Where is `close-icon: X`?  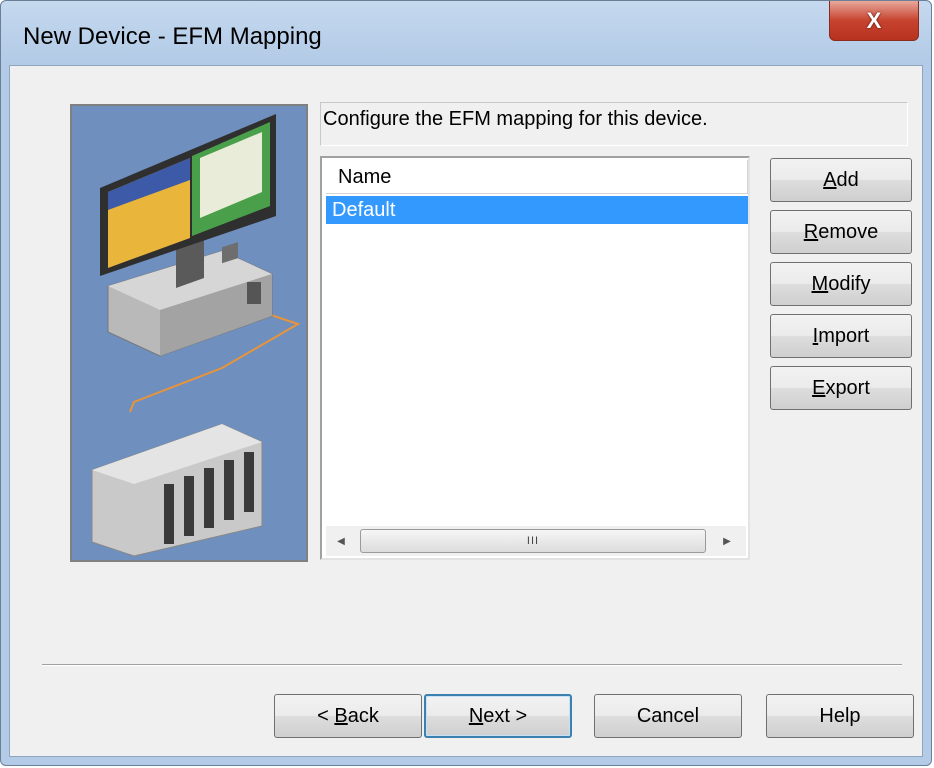
close-icon: X is located at coordinates (874, 20).